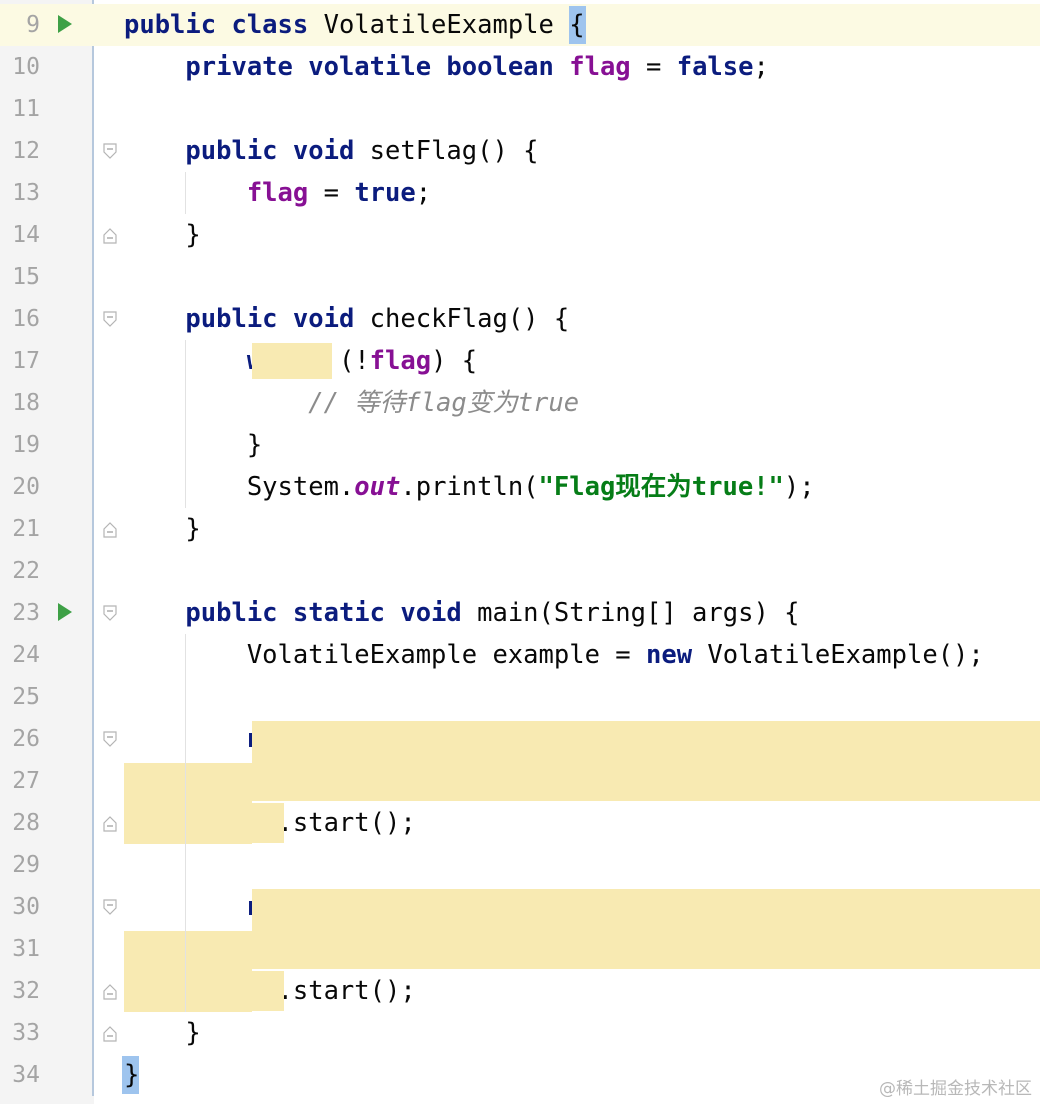  Describe the element at coordinates (385, 193) in the screenshot. I see `code-token: true` at that location.